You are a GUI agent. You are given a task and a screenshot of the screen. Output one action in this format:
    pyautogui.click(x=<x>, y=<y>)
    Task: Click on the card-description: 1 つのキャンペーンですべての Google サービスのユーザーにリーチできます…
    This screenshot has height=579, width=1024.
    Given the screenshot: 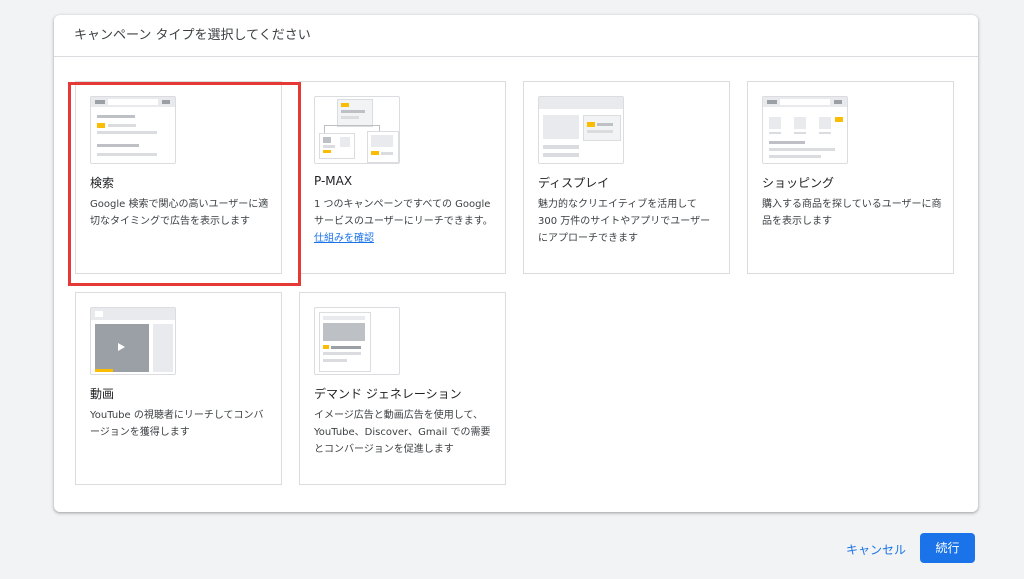 What is the action you would take?
    pyautogui.click(x=404, y=221)
    